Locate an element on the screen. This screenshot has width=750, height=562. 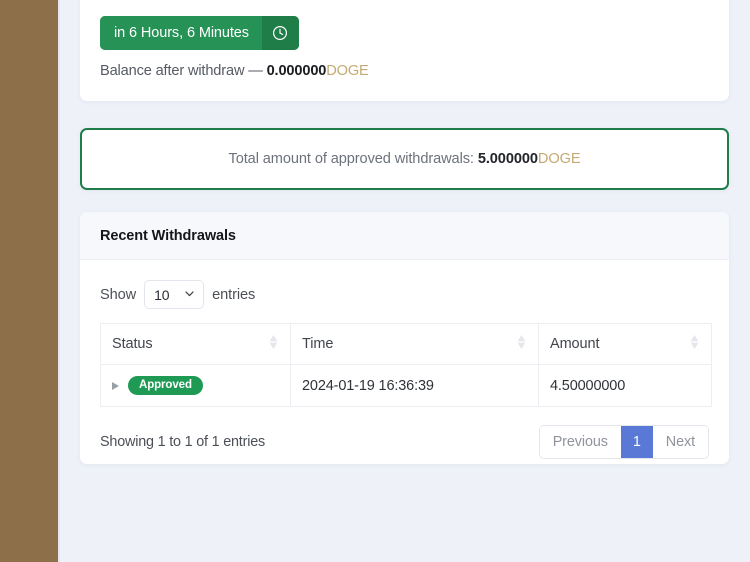
show-label: Show is located at coordinates (118, 294).